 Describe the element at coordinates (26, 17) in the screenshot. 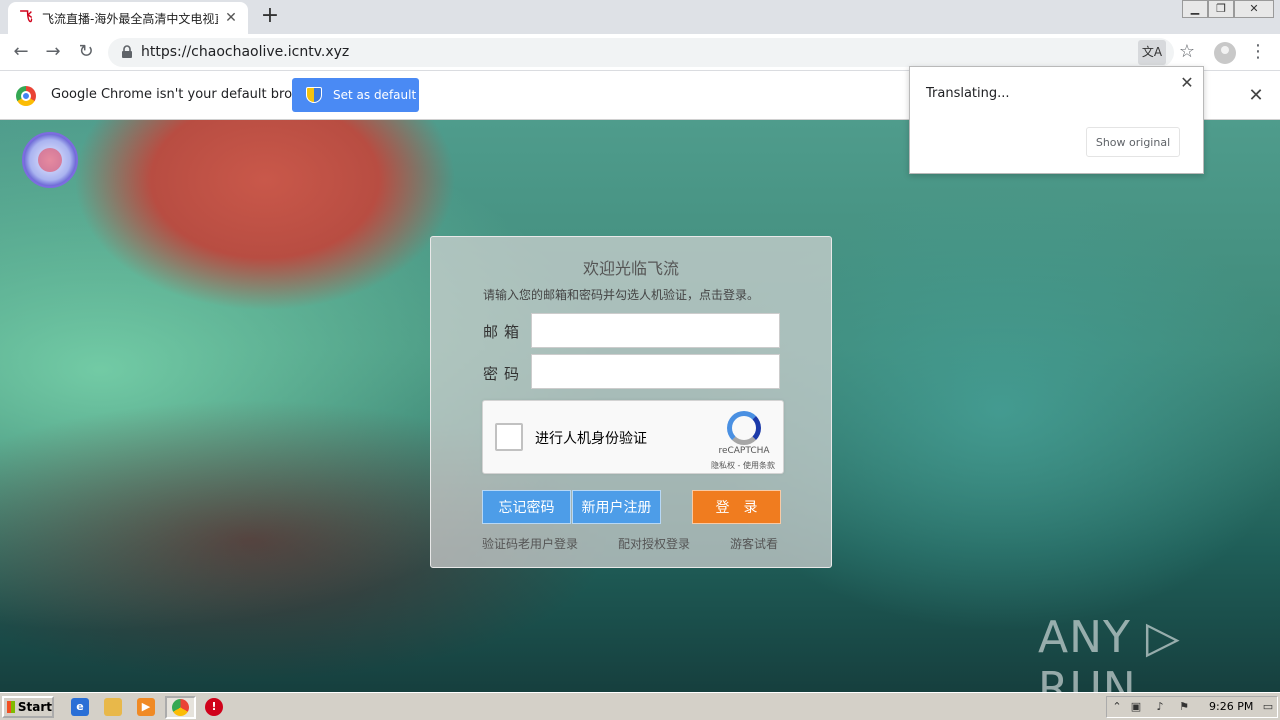

I see `site-favicon-icon: 飞` at that location.